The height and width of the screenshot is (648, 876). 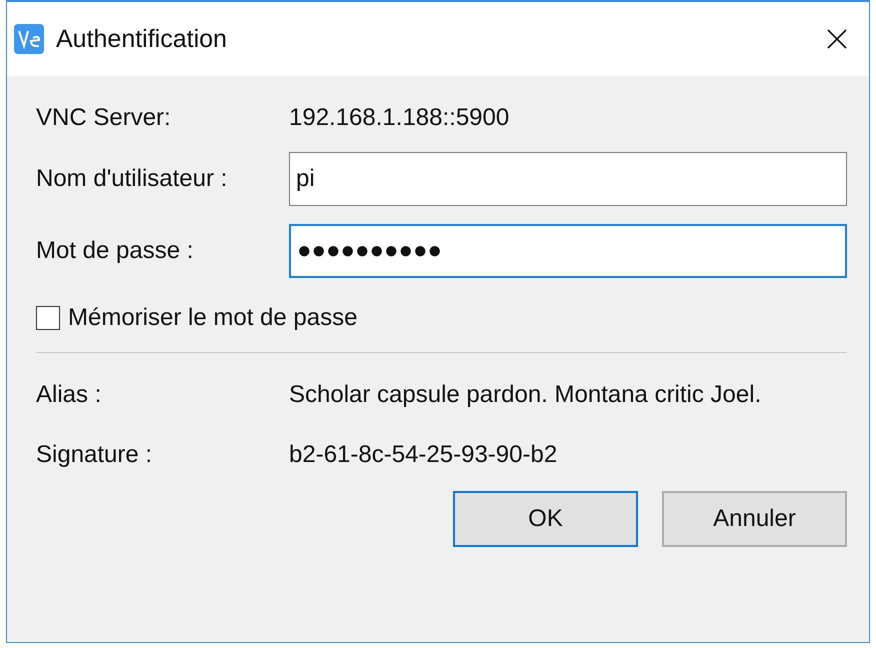 What do you see at coordinates (29, 39) in the screenshot?
I see `app-logo-icon` at bounding box center [29, 39].